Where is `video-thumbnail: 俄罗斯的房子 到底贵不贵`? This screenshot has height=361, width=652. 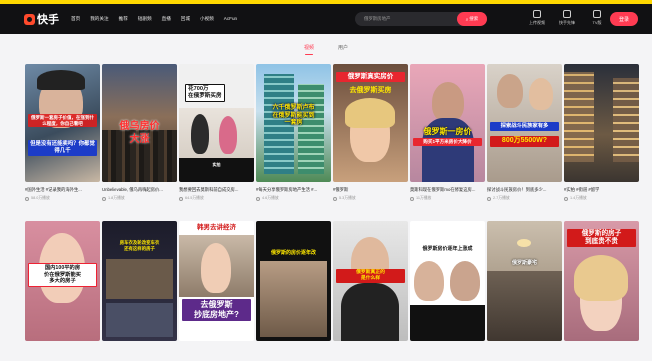 video-thumbnail: 俄罗斯的房子 到底贵不贵 is located at coordinates (601, 281).